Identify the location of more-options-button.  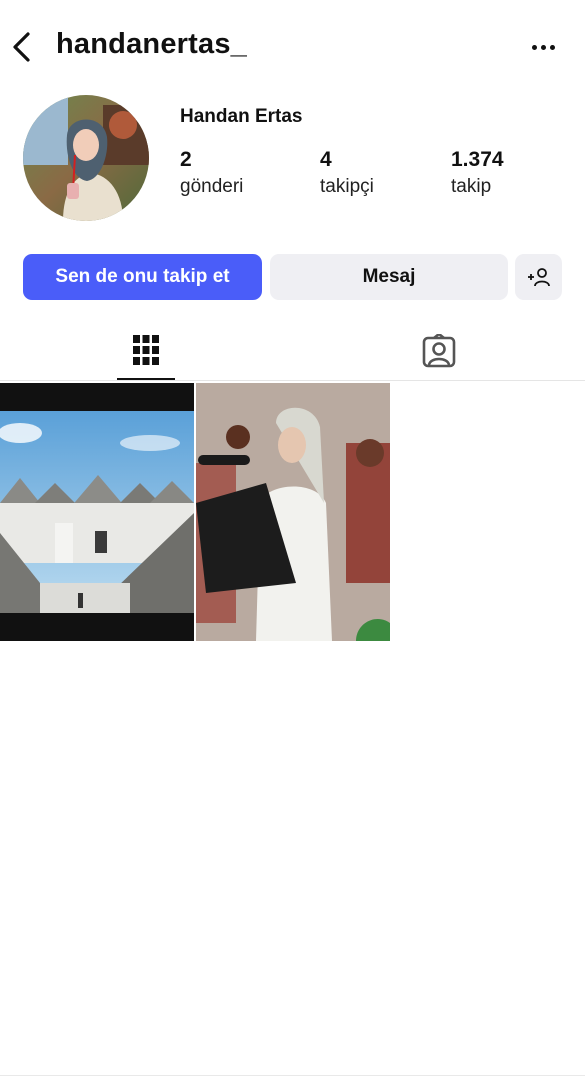
(544, 47).